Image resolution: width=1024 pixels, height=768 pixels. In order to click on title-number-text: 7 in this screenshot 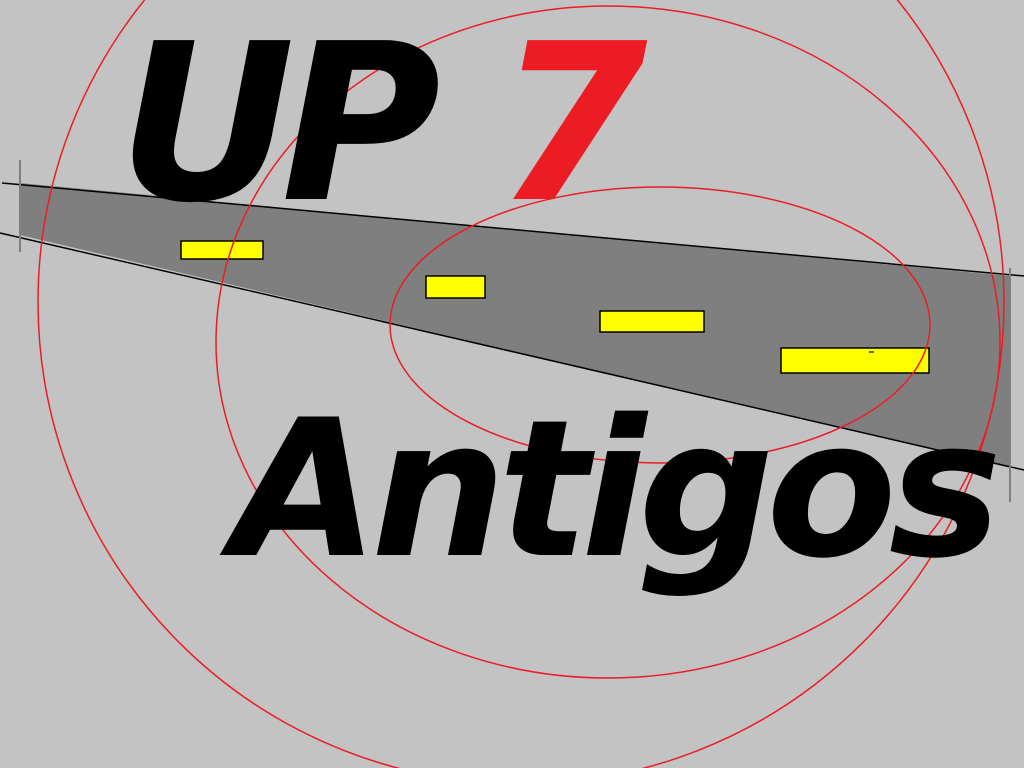, I will do `click(572, 125)`.